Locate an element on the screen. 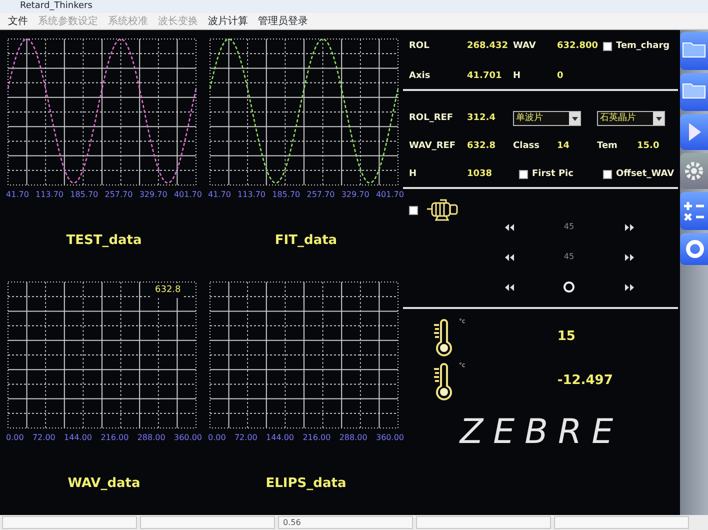  field-value: 0 is located at coordinates (560, 76).